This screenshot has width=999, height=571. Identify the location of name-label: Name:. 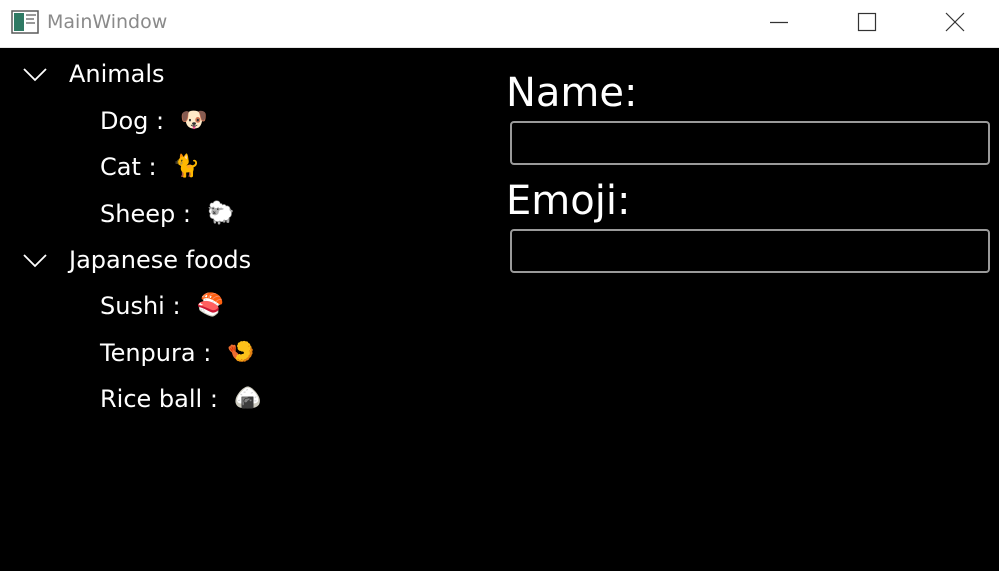
(572, 93).